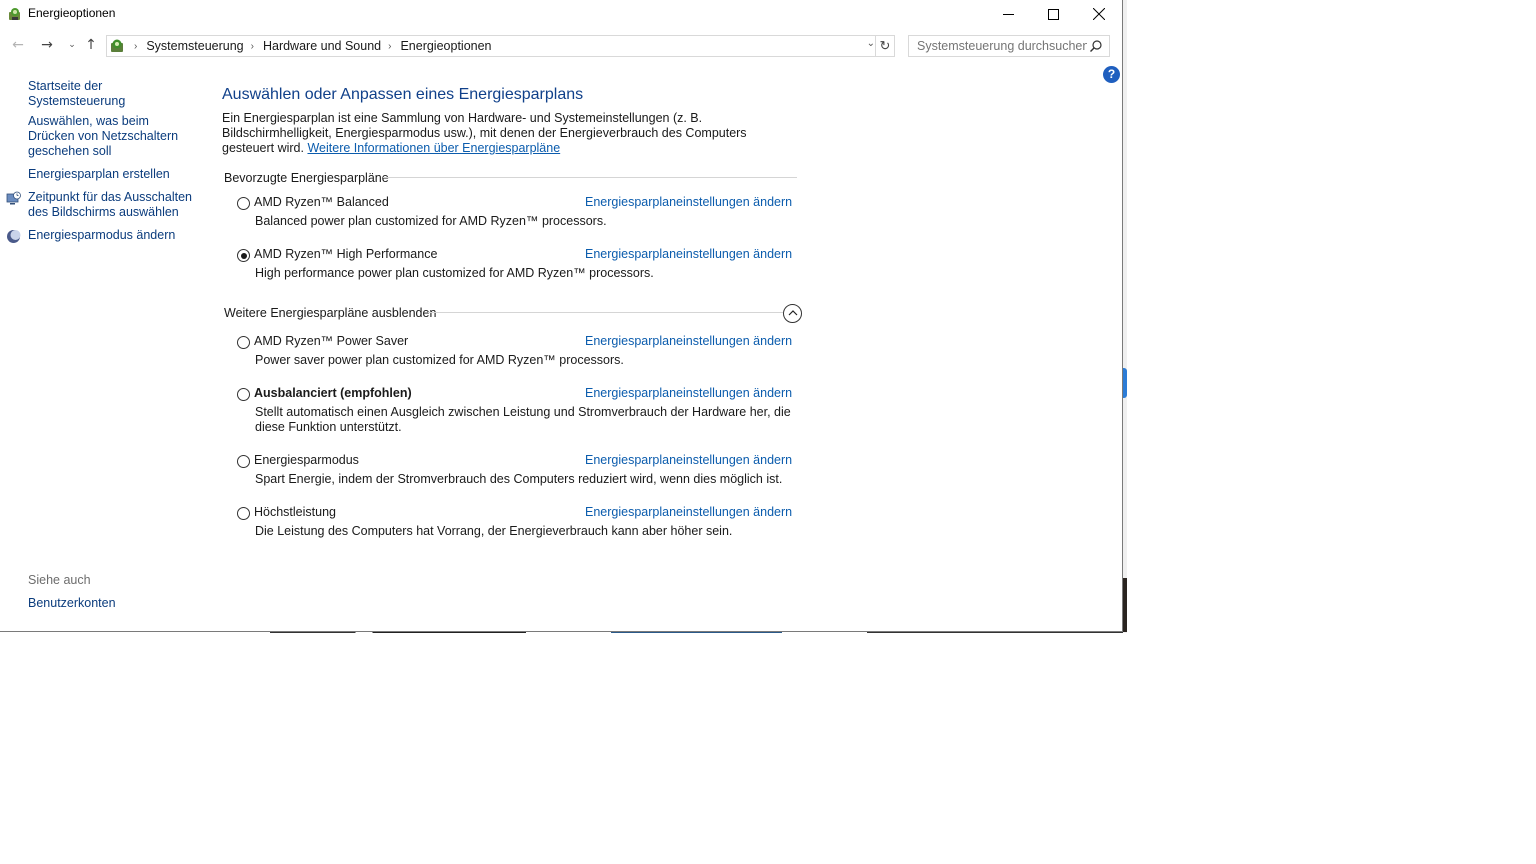 The image size is (1536, 864). Describe the element at coordinates (605, 312) in the screenshot. I see `hidden-plans-divider` at that location.